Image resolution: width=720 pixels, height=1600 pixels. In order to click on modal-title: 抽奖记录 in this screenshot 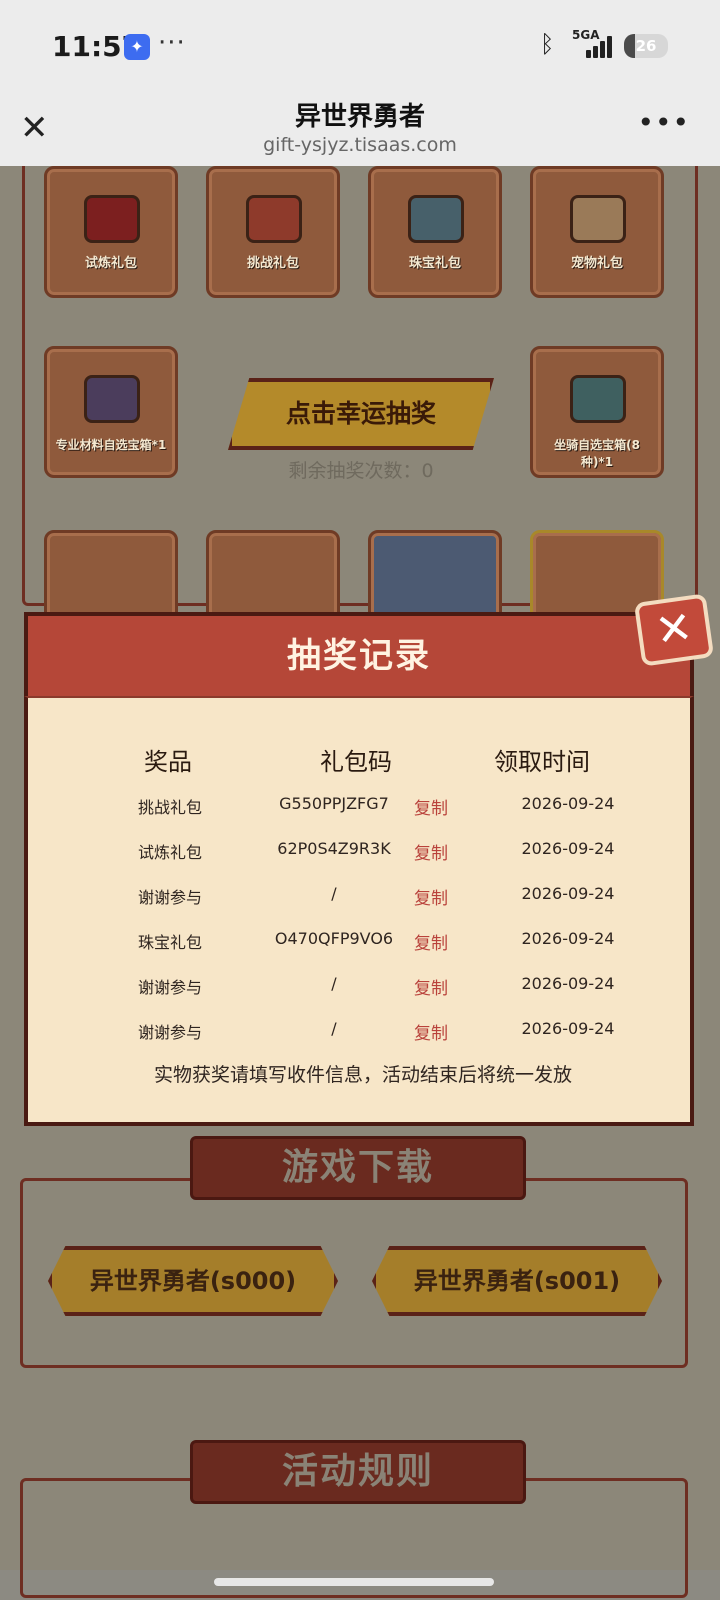, I will do `click(359, 656)`.